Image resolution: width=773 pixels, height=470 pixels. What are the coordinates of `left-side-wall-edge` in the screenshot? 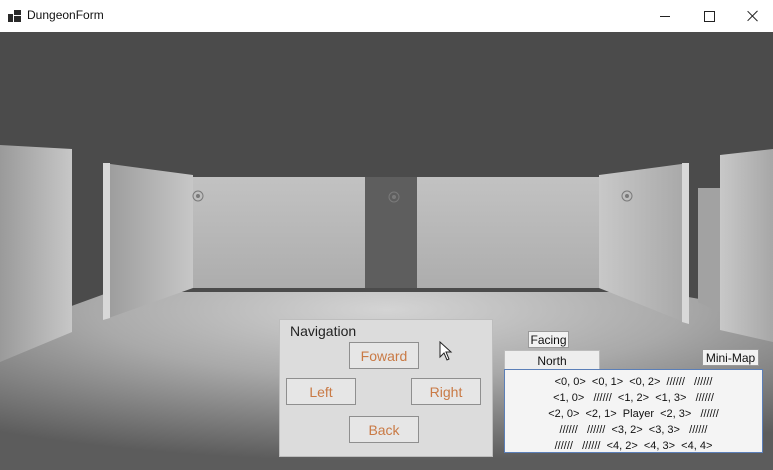 It's located at (106, 241).